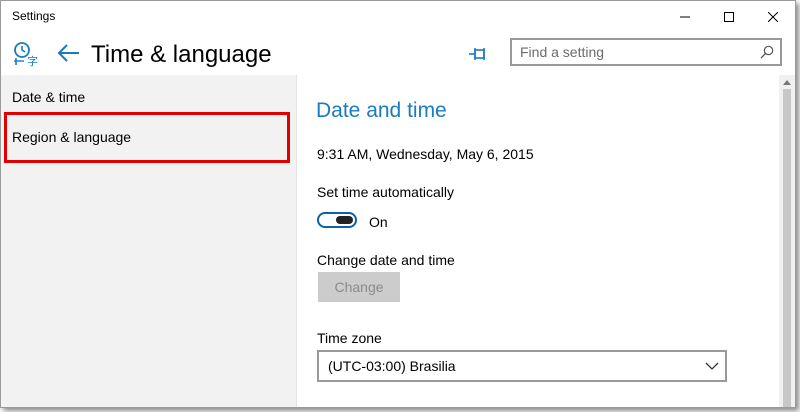 Image resolution: width=800 pixels, height=412 pixels. I want to click on toggle-knob, so click(344, 220).